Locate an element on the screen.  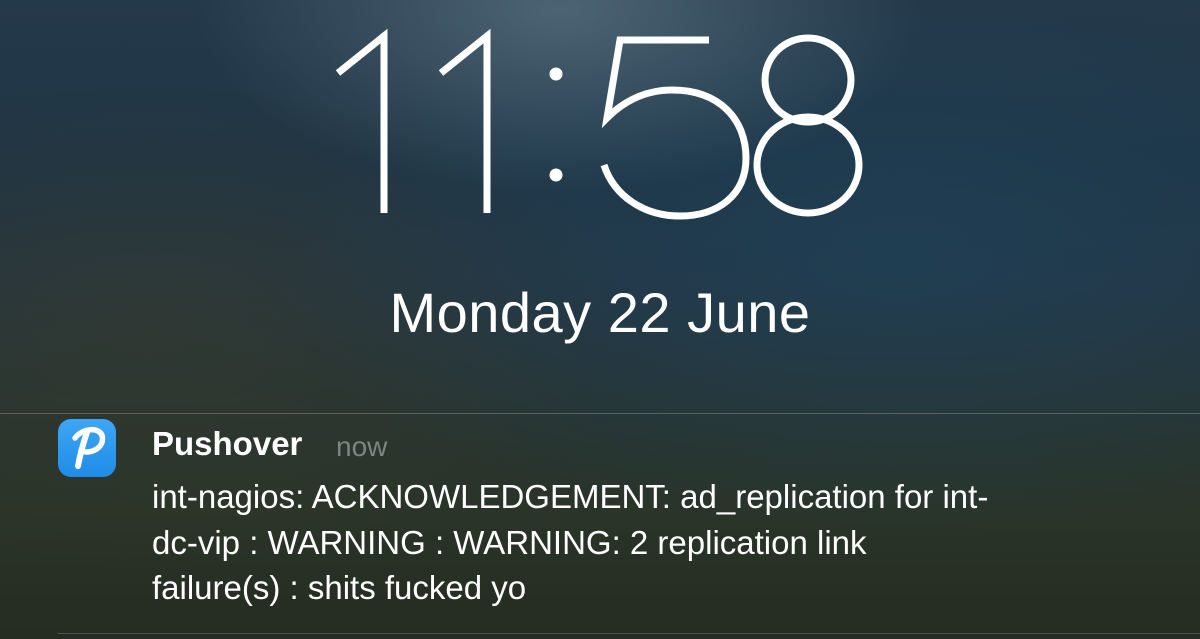
clock-digit-8-top is located at coordinates (808, 80).